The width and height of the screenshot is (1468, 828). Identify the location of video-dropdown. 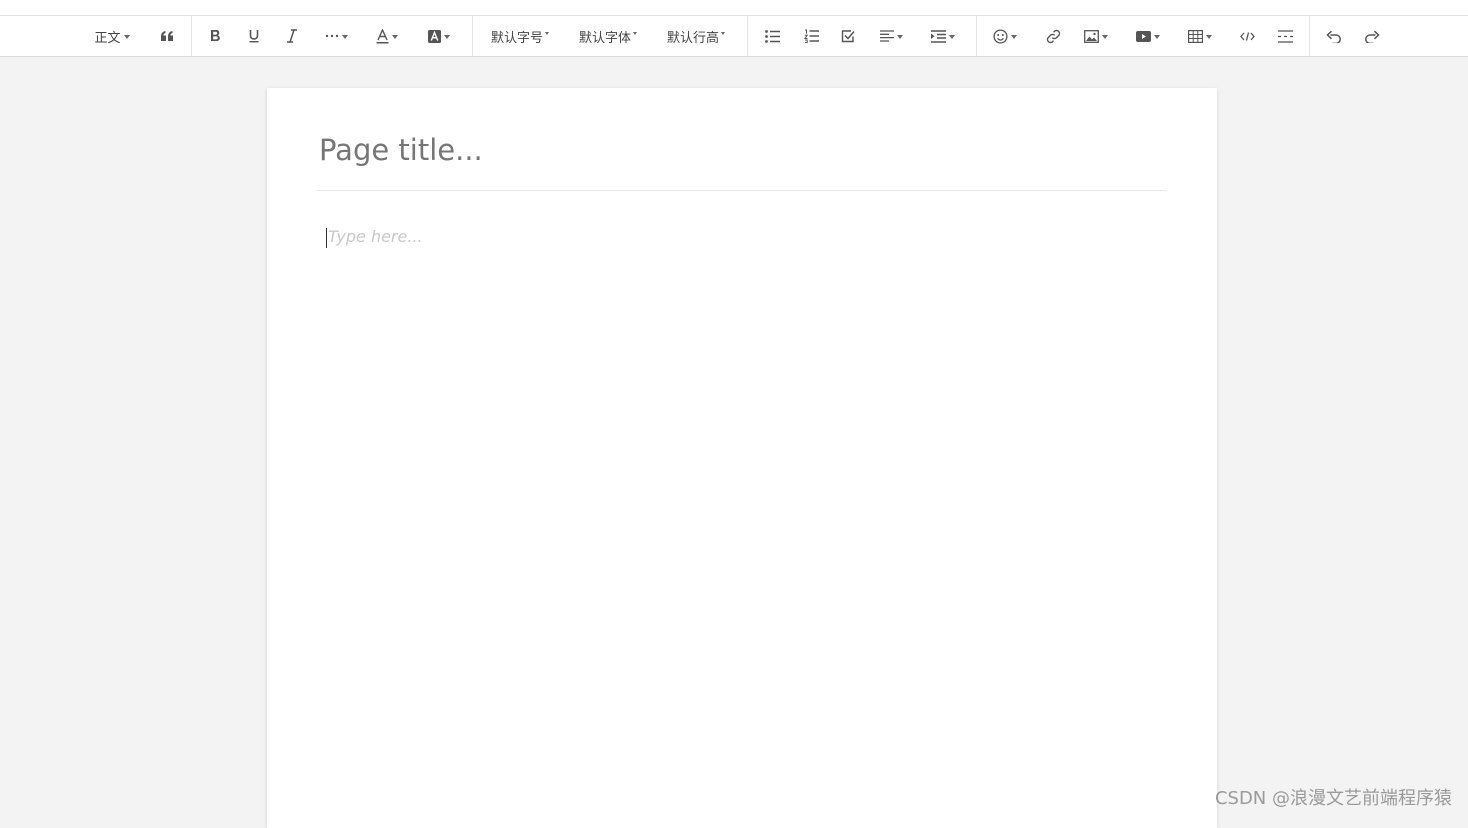
(1148, 36).